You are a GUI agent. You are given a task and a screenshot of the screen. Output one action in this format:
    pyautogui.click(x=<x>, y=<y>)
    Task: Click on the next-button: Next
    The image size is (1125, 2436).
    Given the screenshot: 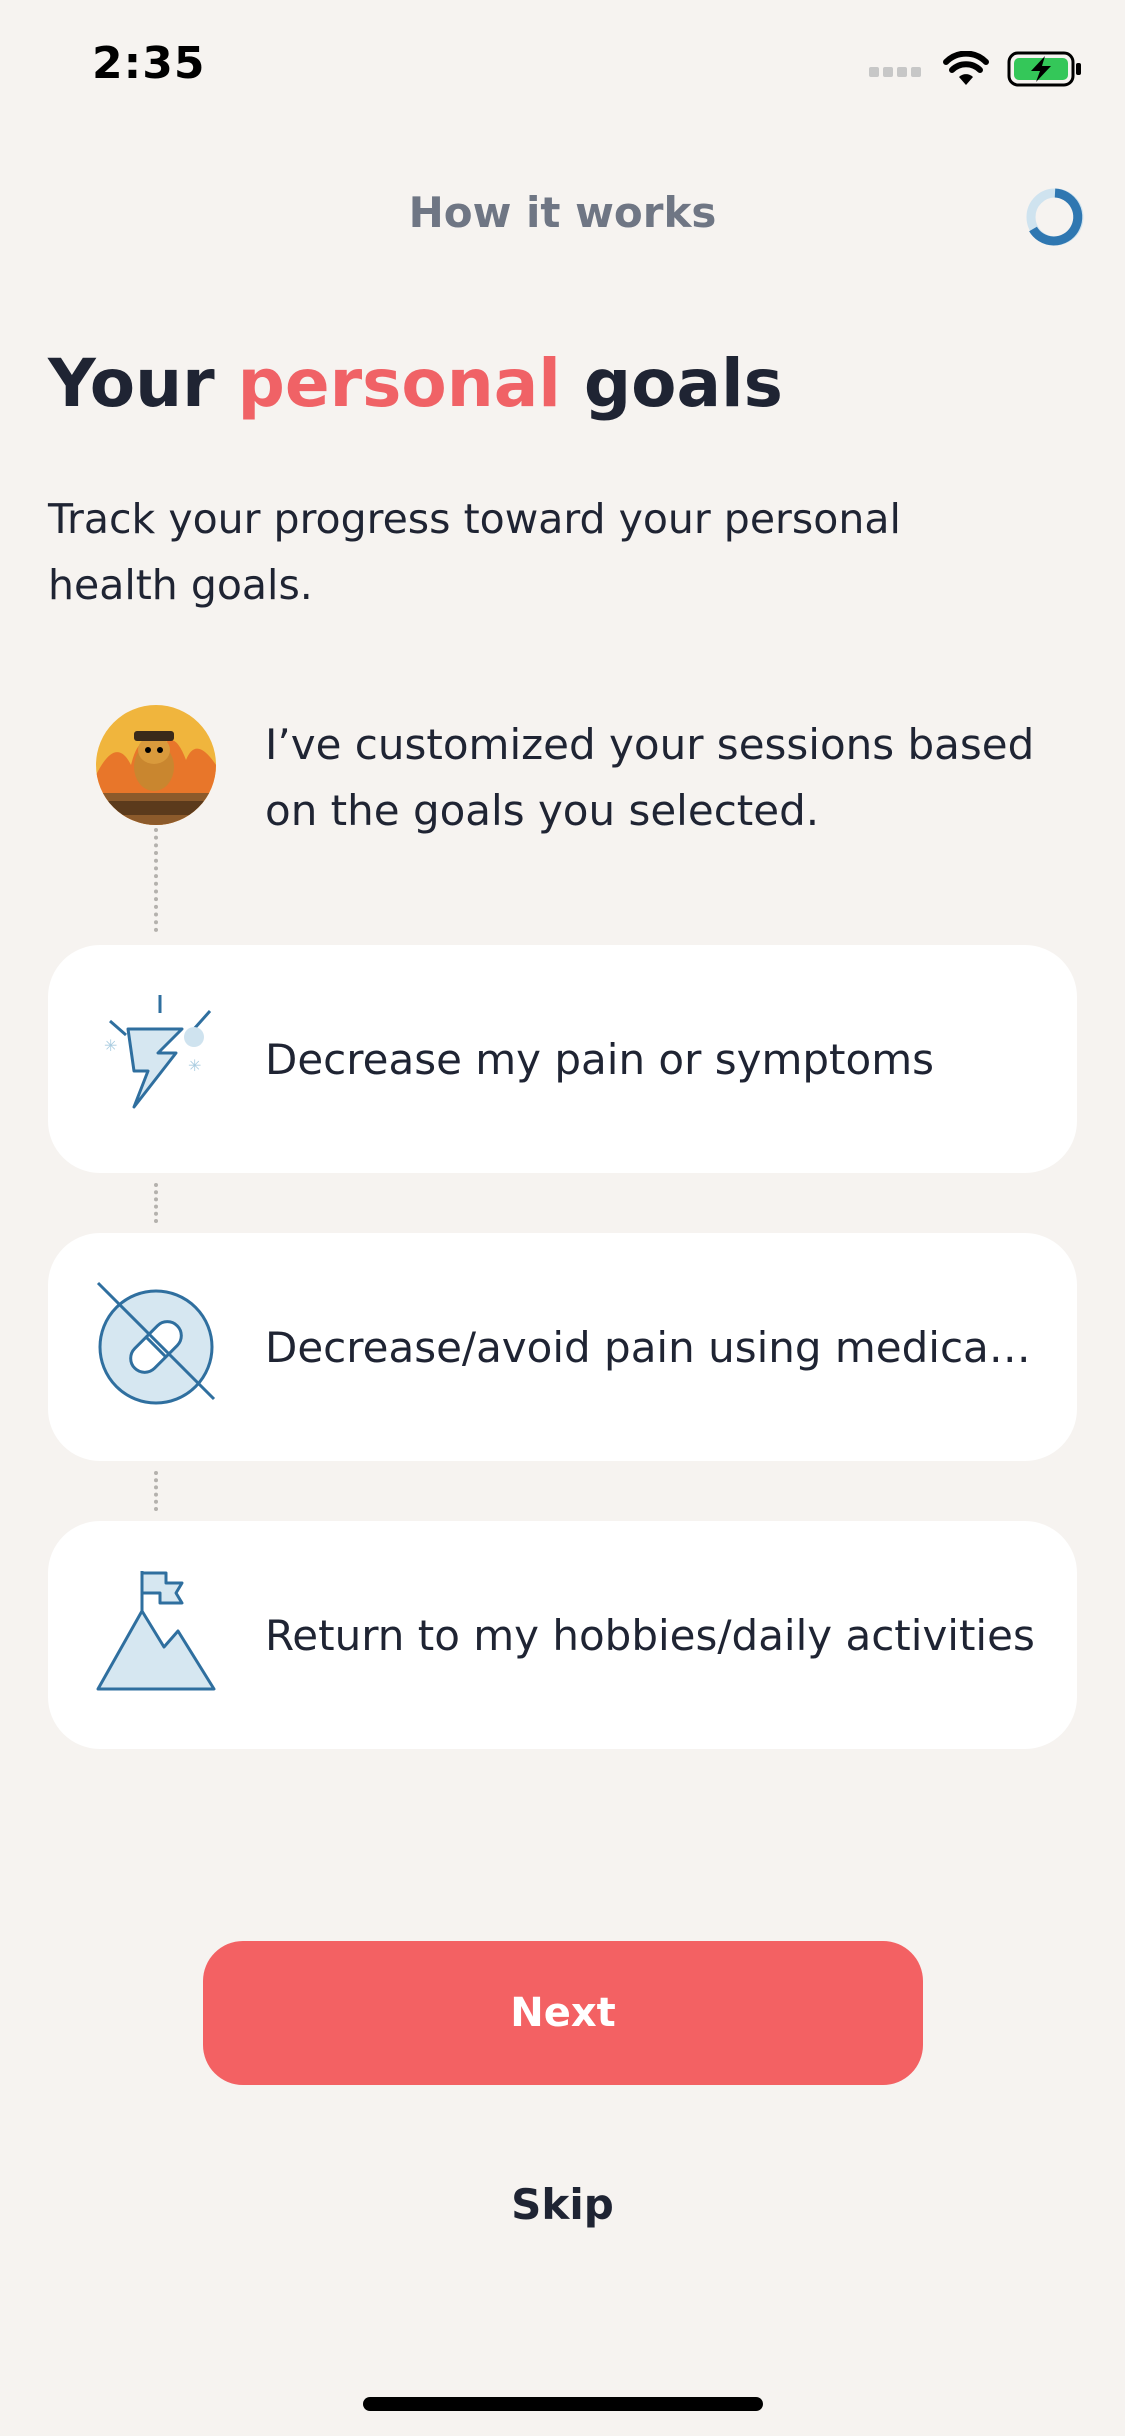 What is the action you would take?
    pyautogui.click(x=563, y=2013)
    